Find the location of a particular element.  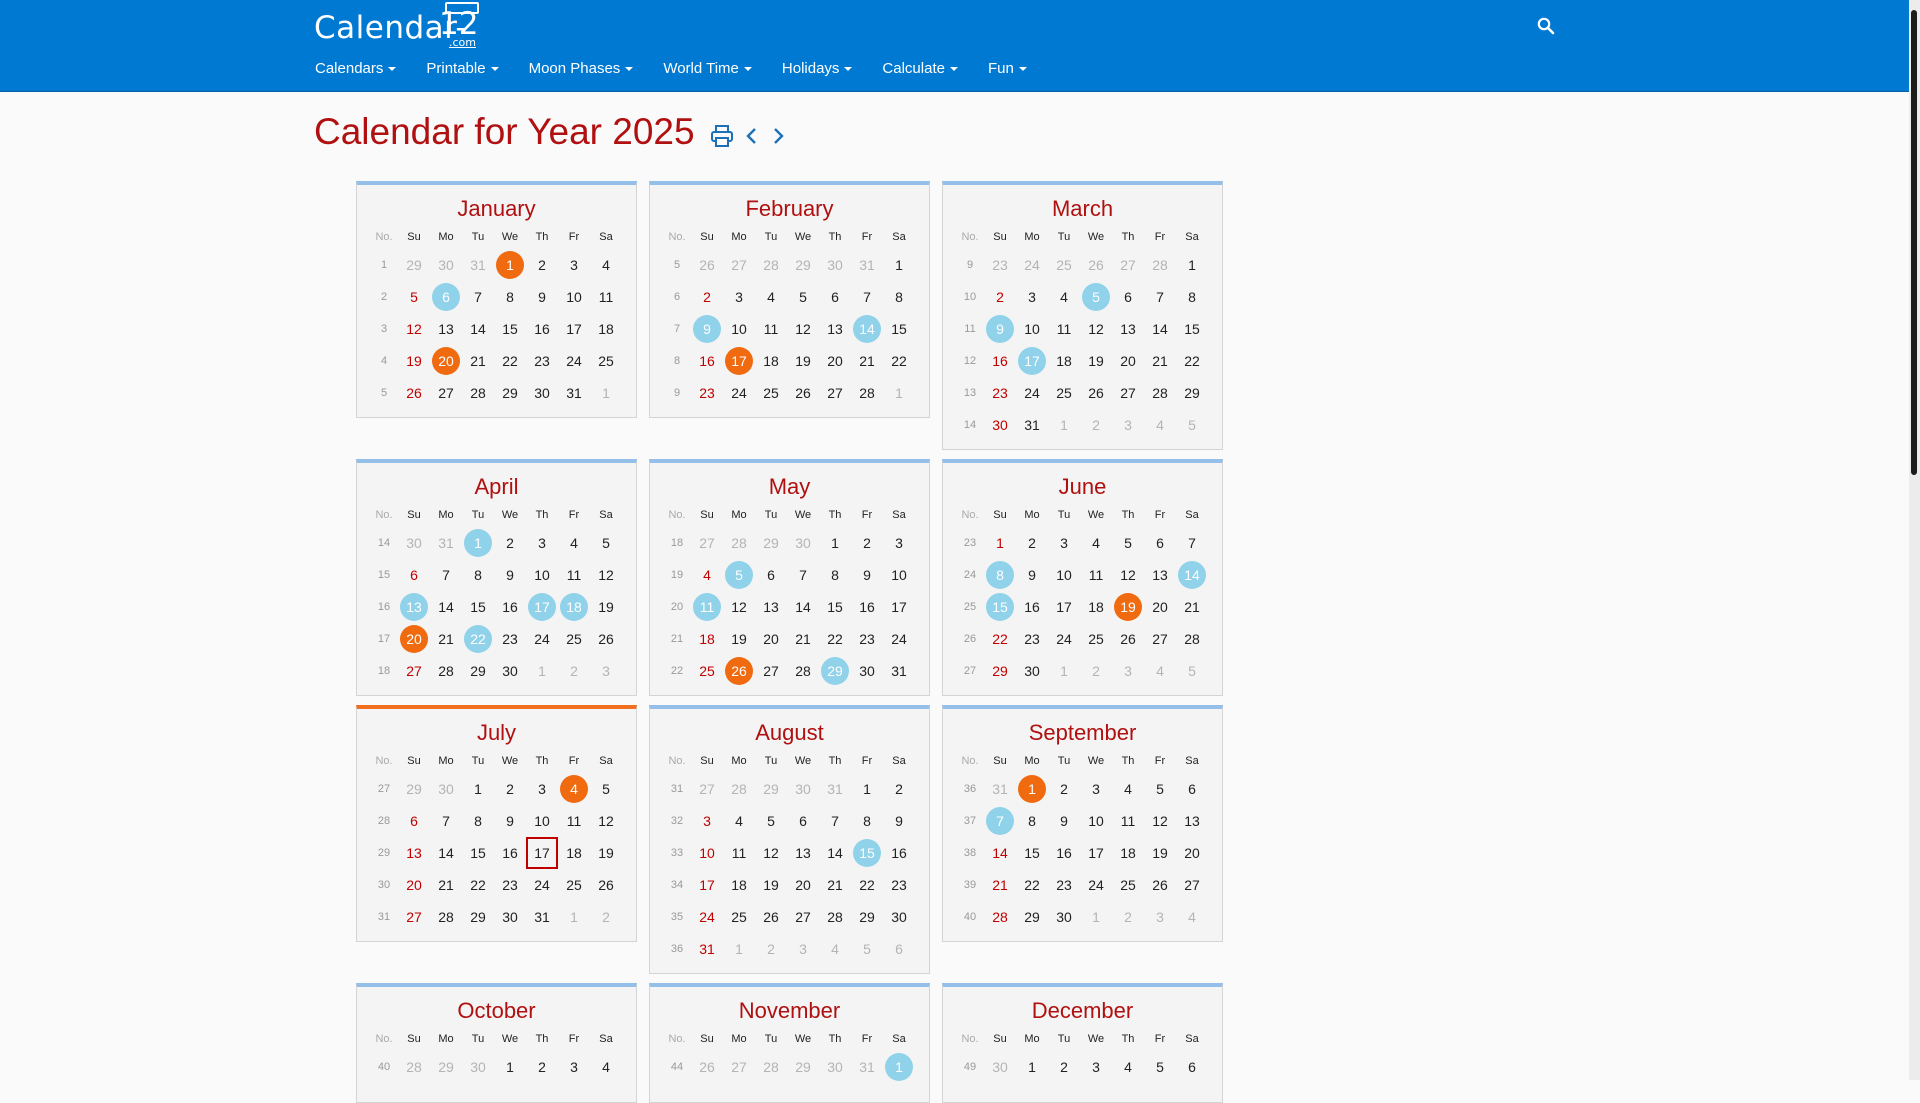

month-title: October is located at coordinates (496, 1011).